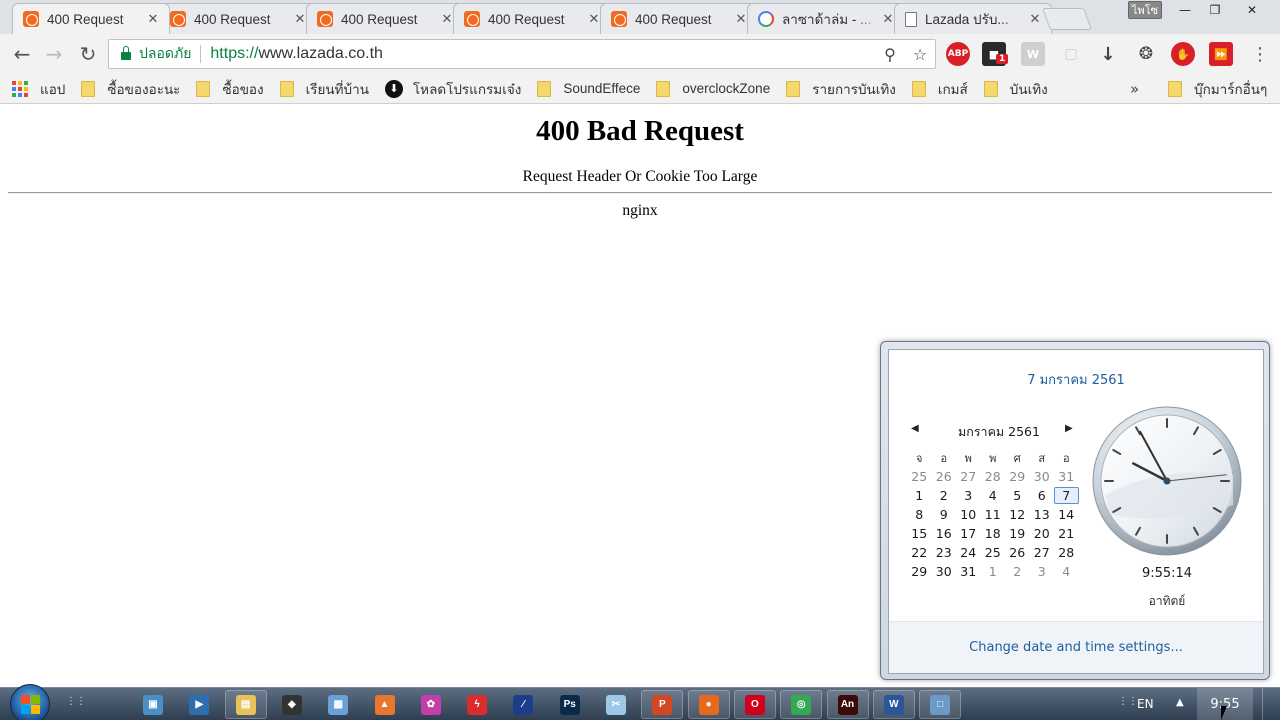  Describe the element at coordinates (616, 704) in the screenshot. I see `taskbar-app-snip: ✂` at that location.